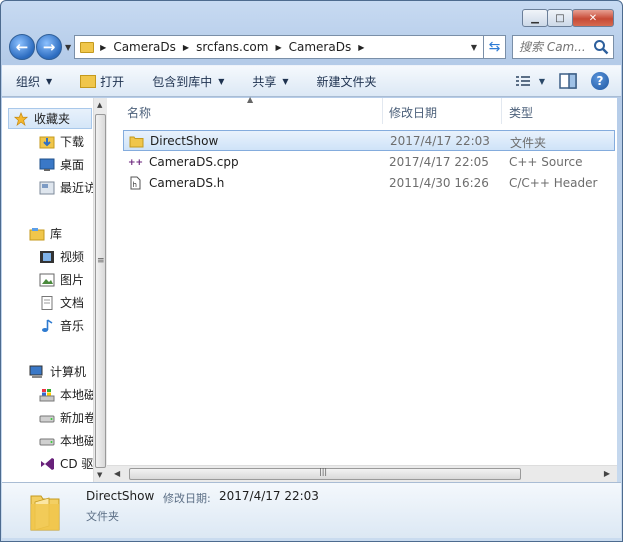 This screenshot has height=542, width=623. Describe the element at coordinates (68, 47) in the screenshot. I see `recent-pages-dropdown: ▼` at that location.